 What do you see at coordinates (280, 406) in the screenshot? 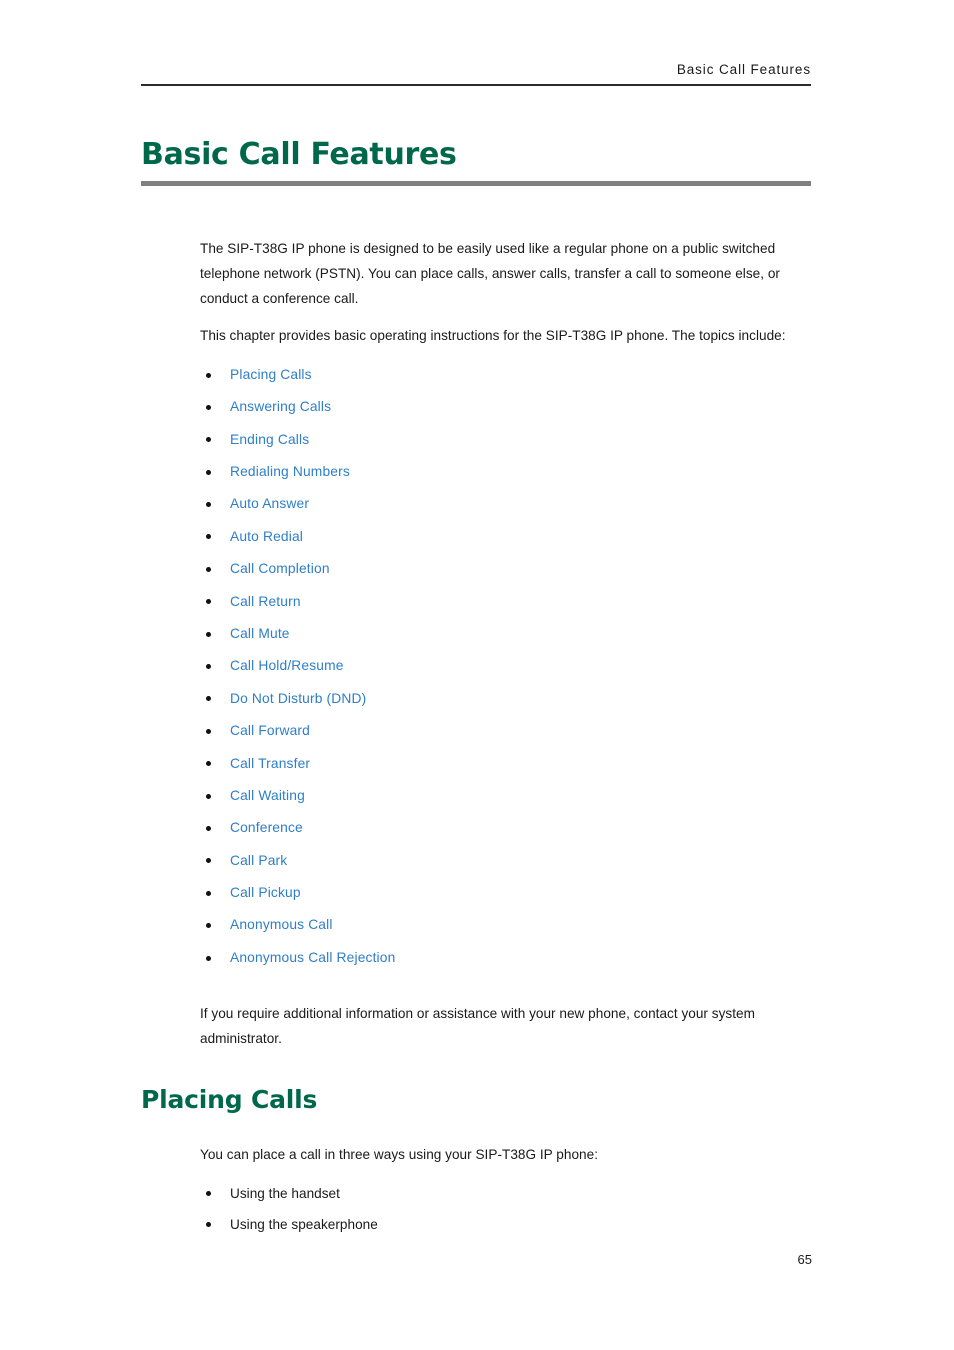
I see `topic-link: Answering Calls` at bounding box center [280, 406].